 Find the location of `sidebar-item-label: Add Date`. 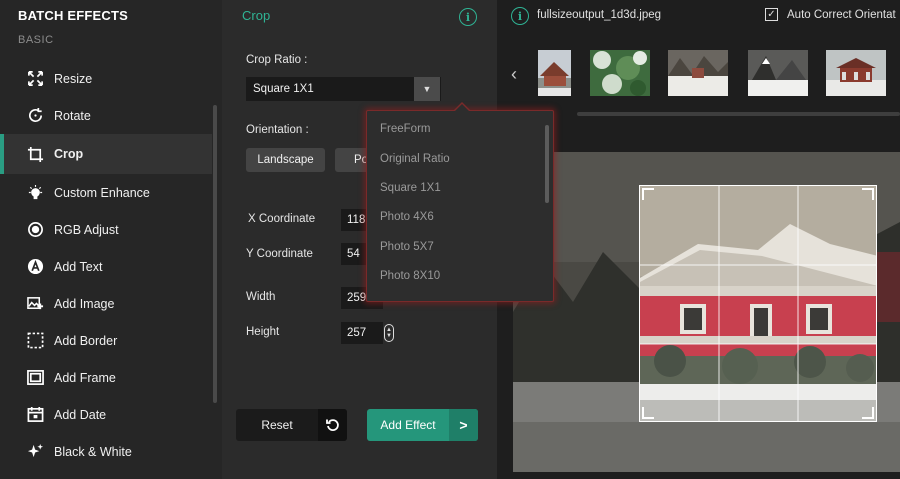

sidebar-item-label: Add Date is located at coordinates (80, 414).